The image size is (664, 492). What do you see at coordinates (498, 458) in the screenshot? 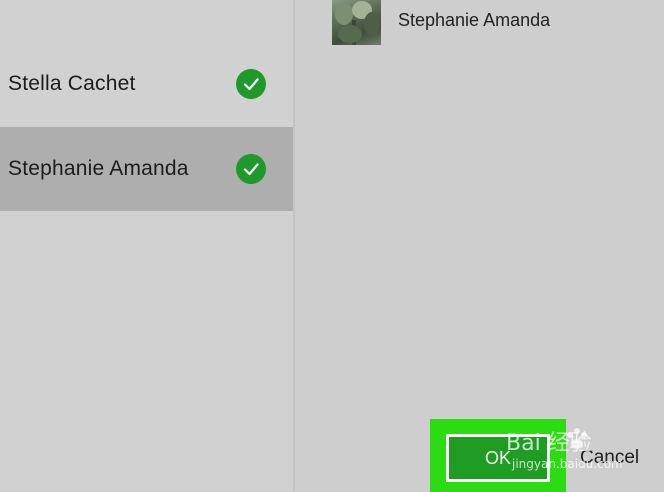
I see `ok-button: OK` at bounding box center [498, 458].